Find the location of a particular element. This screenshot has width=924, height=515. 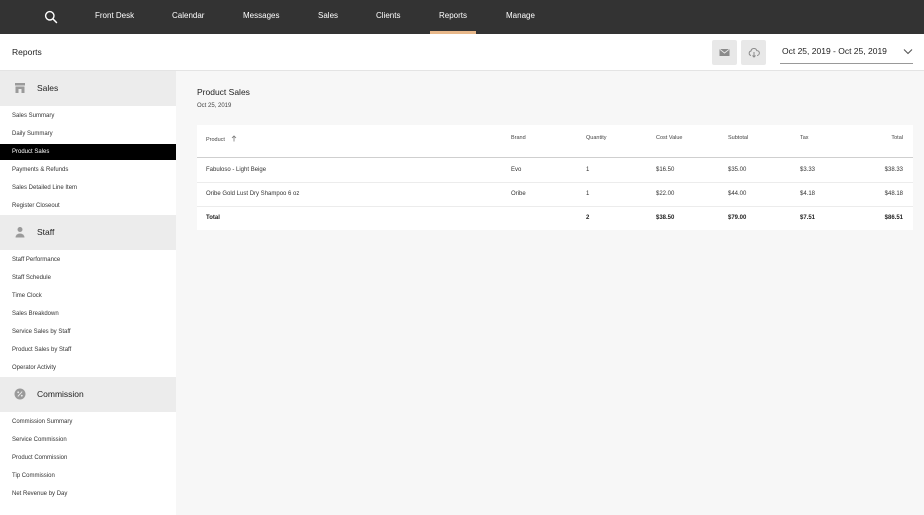

cell-cost-value: $22.00 is located at coordinates (665, 194).